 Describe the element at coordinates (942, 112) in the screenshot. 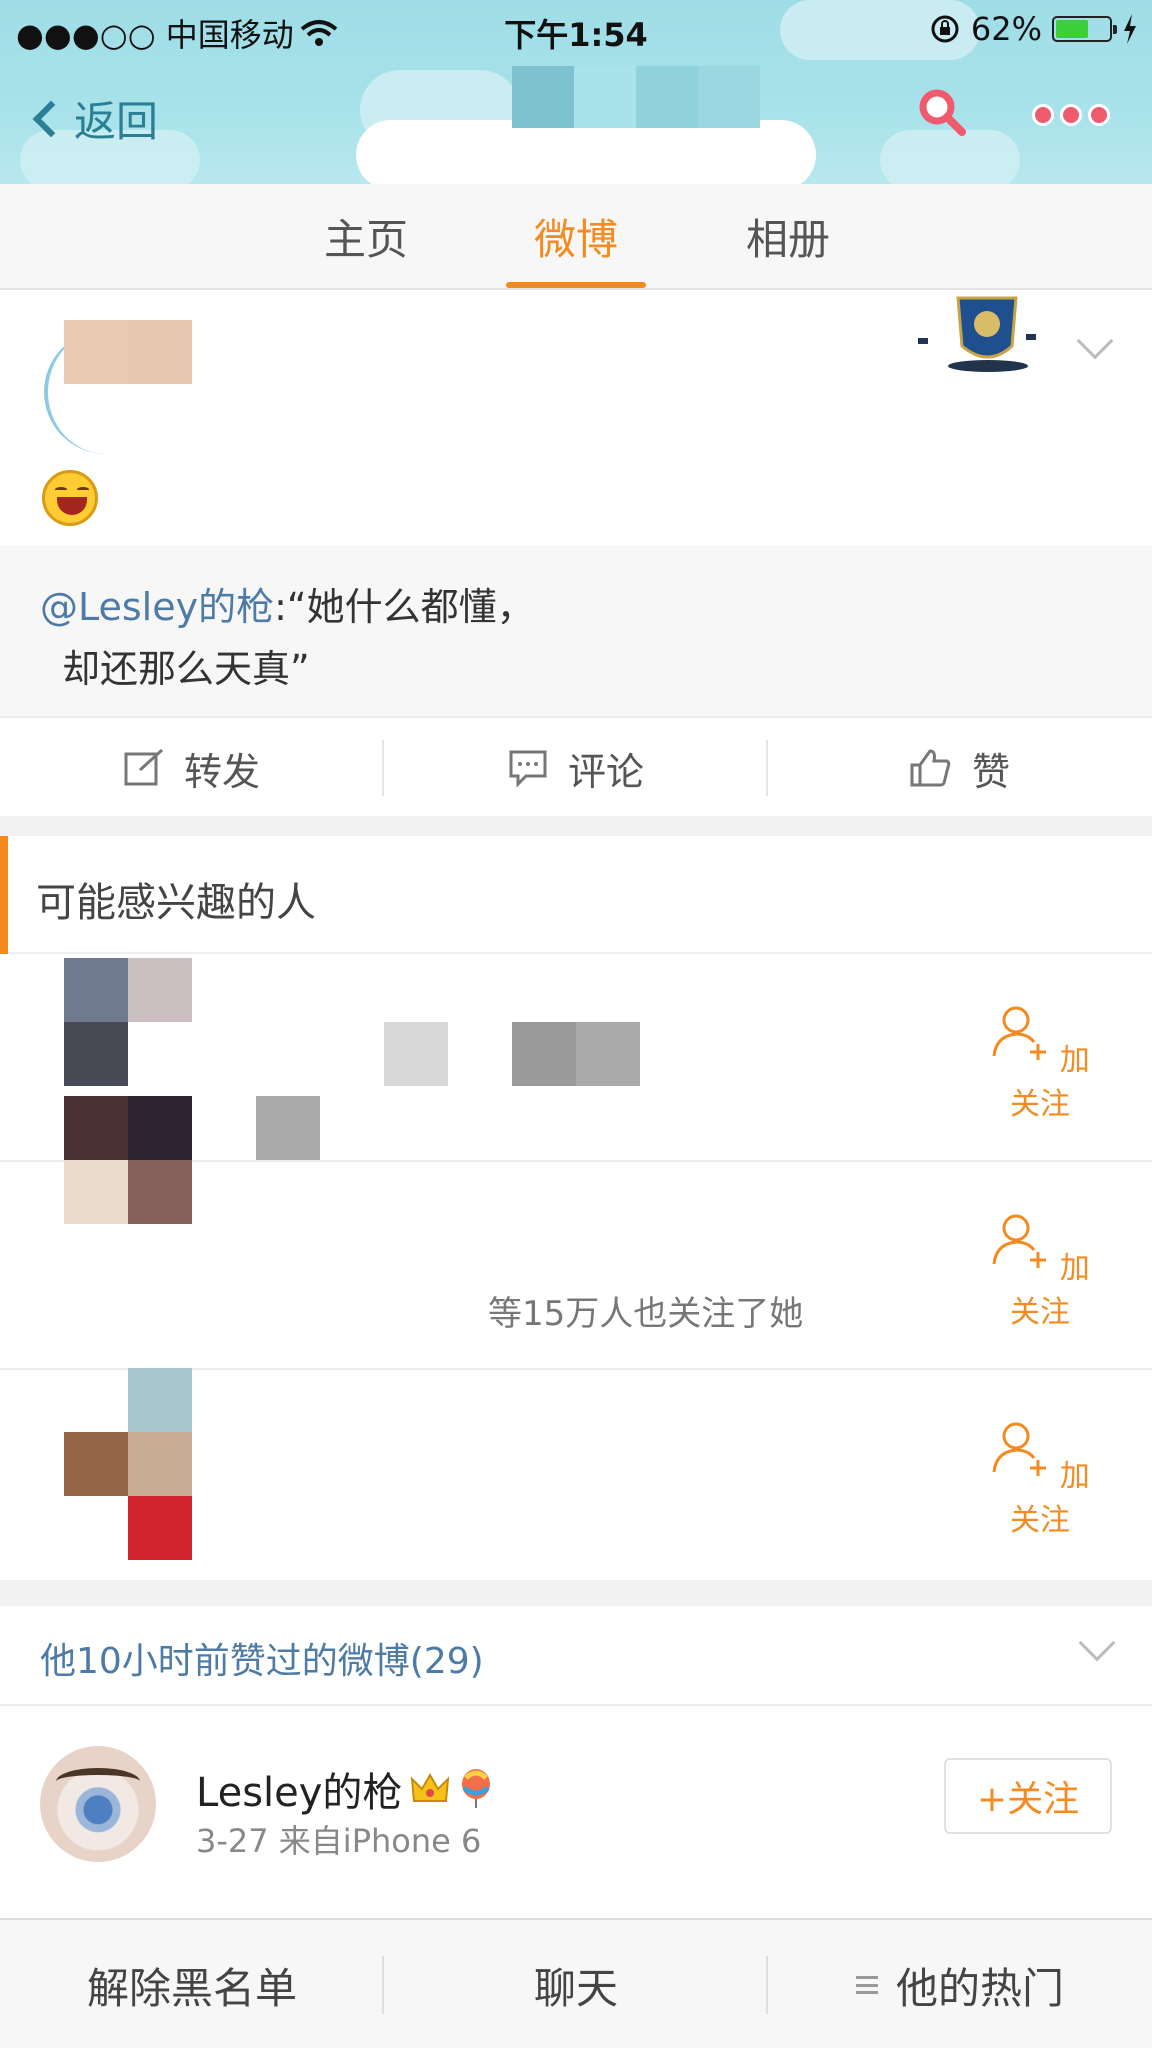

I see `search-icon` at that location.